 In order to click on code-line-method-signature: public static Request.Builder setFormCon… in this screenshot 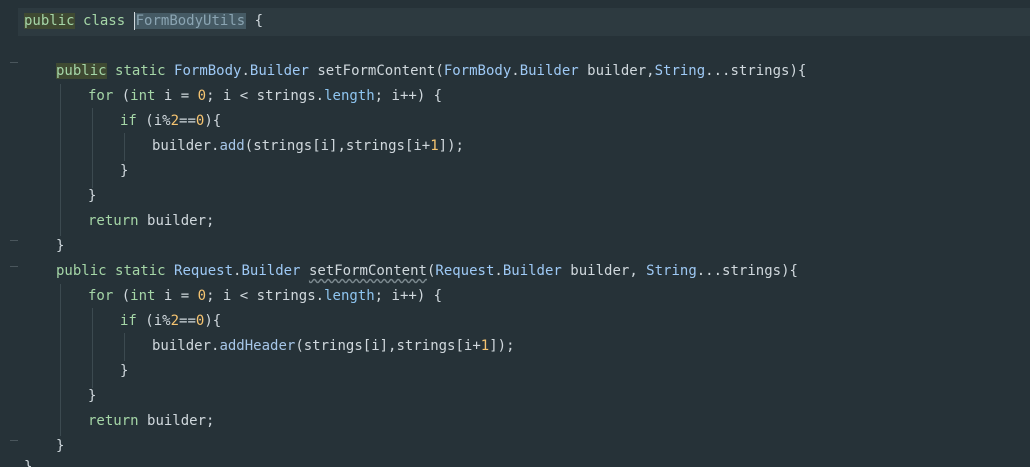, I will do `click(427, 271)`.